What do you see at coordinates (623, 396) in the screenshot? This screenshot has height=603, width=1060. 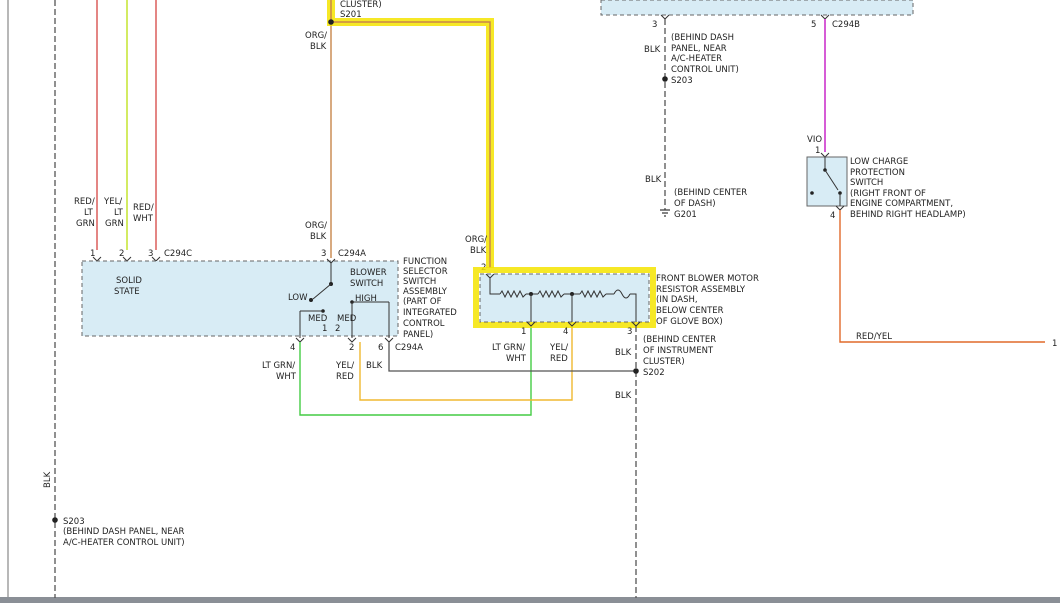 I see `blk-down-label: BLK` at bounding box center [623, 396].